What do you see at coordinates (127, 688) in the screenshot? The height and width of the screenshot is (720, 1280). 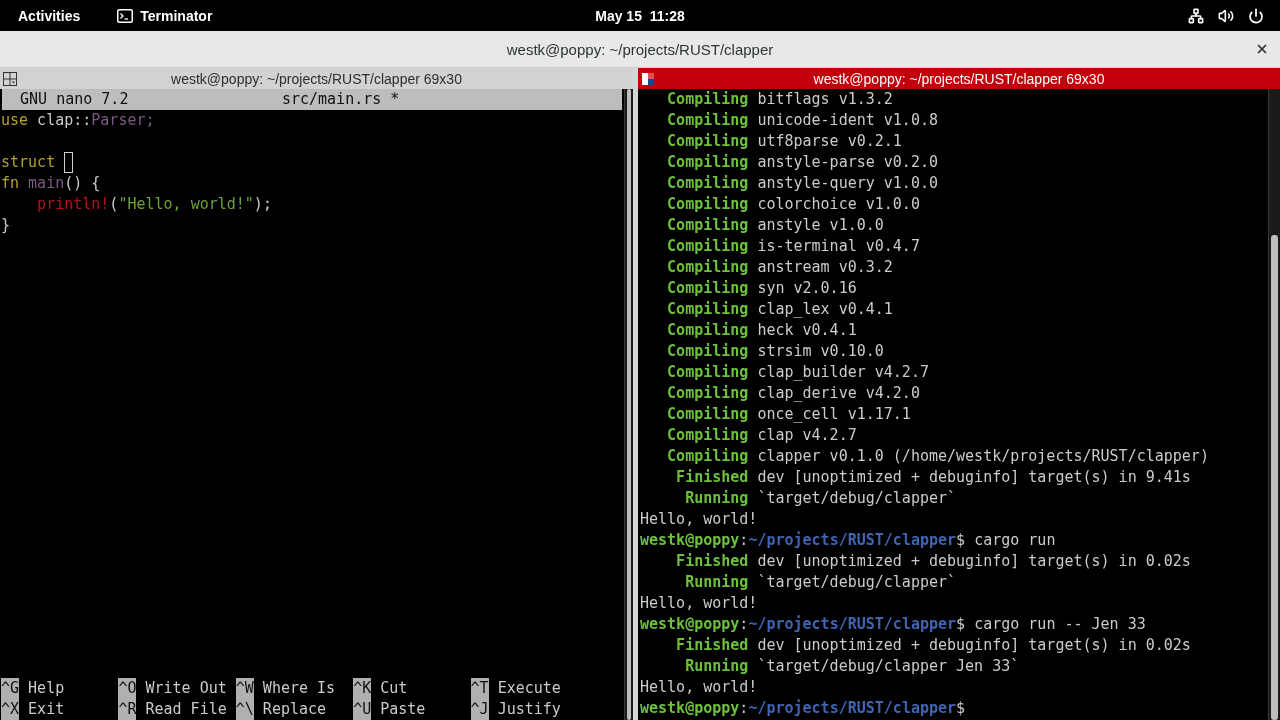 I see `shortcut-key: ^O` at bounding box center [127, 688].